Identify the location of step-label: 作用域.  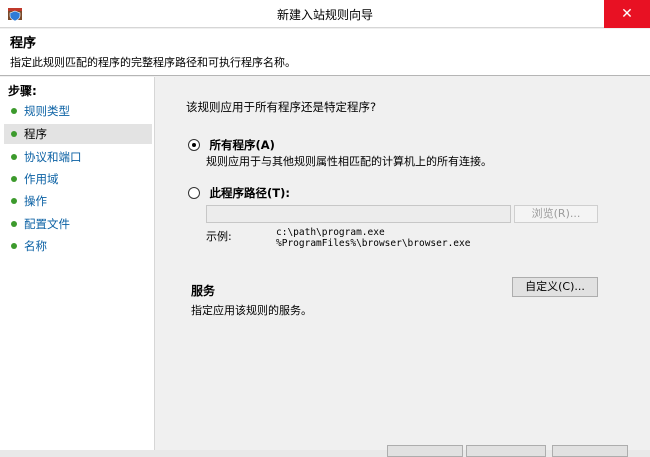
(41, 179).